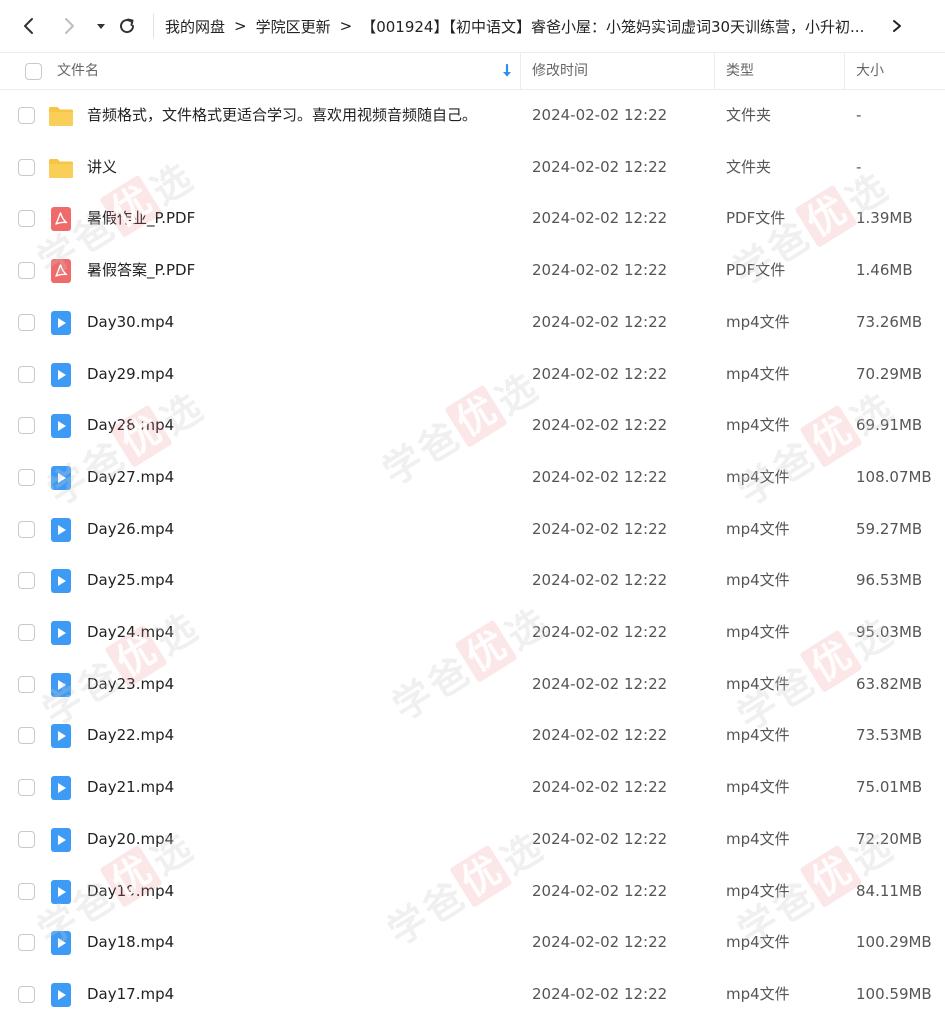 Image resolution: width=945 pixels, height=1024 pixels. I want to click on file-size: 96.53MB, so click(889, 580).